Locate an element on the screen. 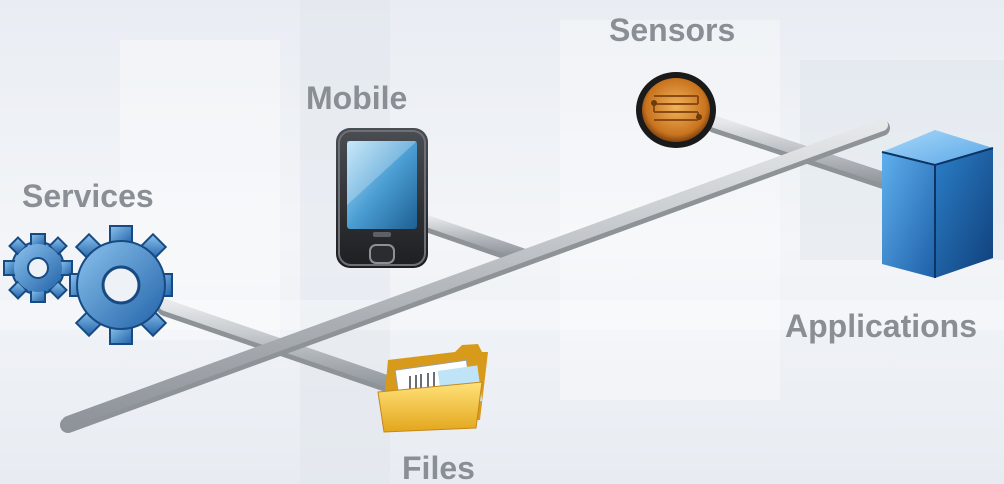 This screenshot has height=484, width=1004. small-gear-icon is located at coordinates (38, 268).